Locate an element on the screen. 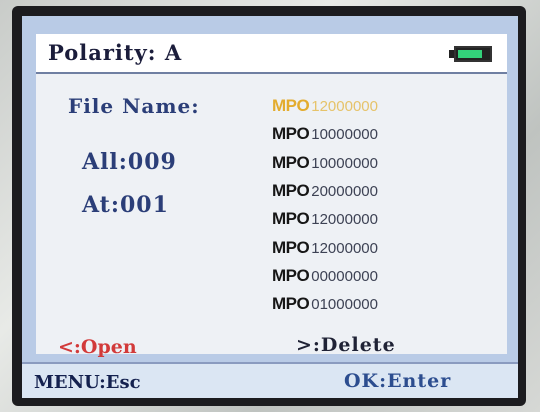 The width and height of the screenshot is (540, 412). file-item: MPO 20000000 is located at coordinates (325, 191).